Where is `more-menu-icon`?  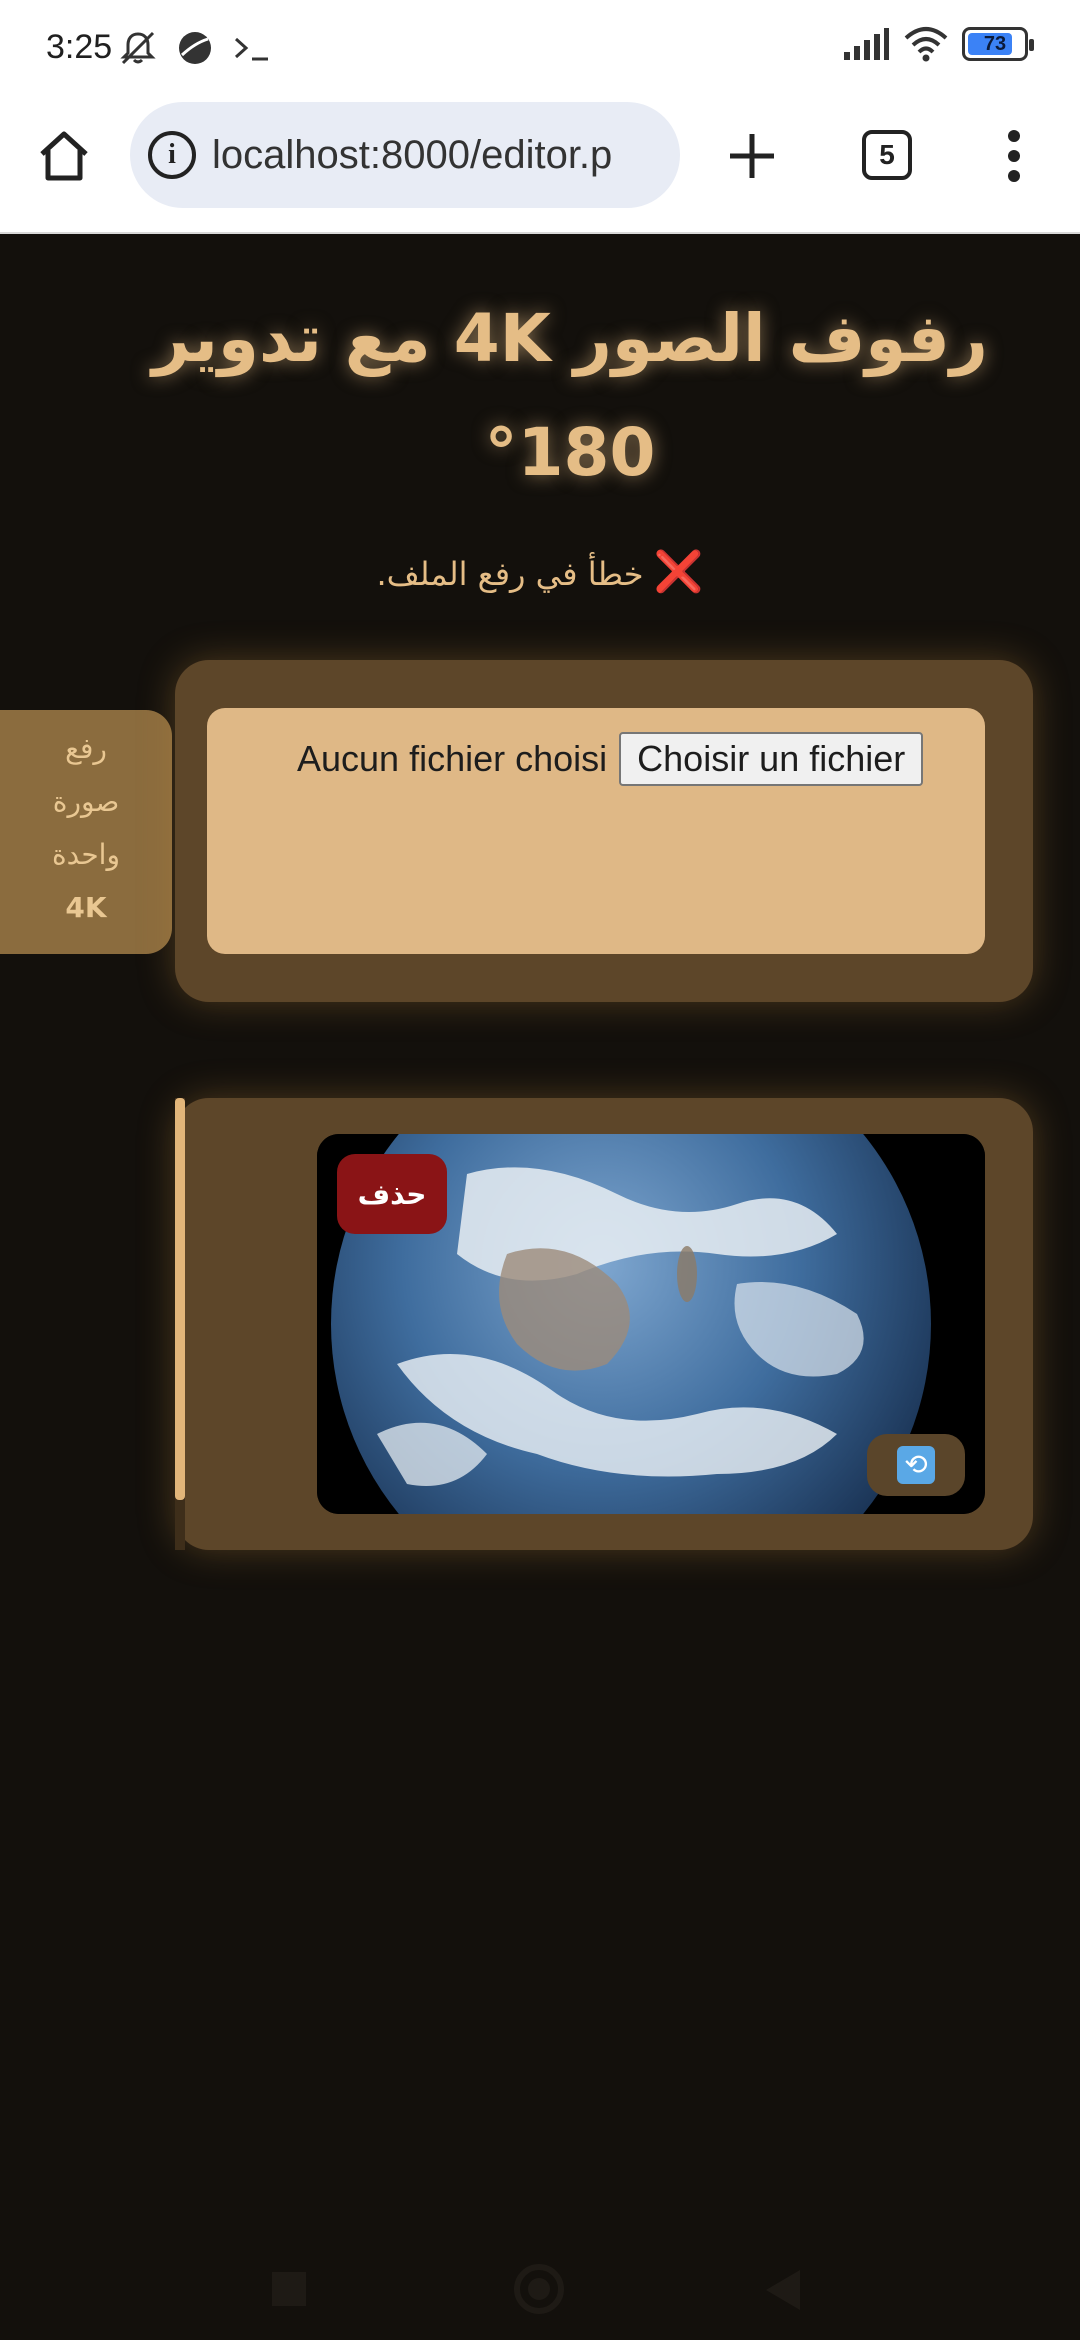 more-menu-icon is located at coordinates (1014, 156).